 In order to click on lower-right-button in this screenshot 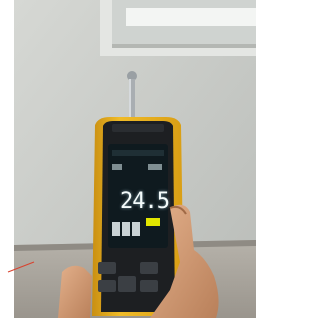, I will do `click(149, 286)`.